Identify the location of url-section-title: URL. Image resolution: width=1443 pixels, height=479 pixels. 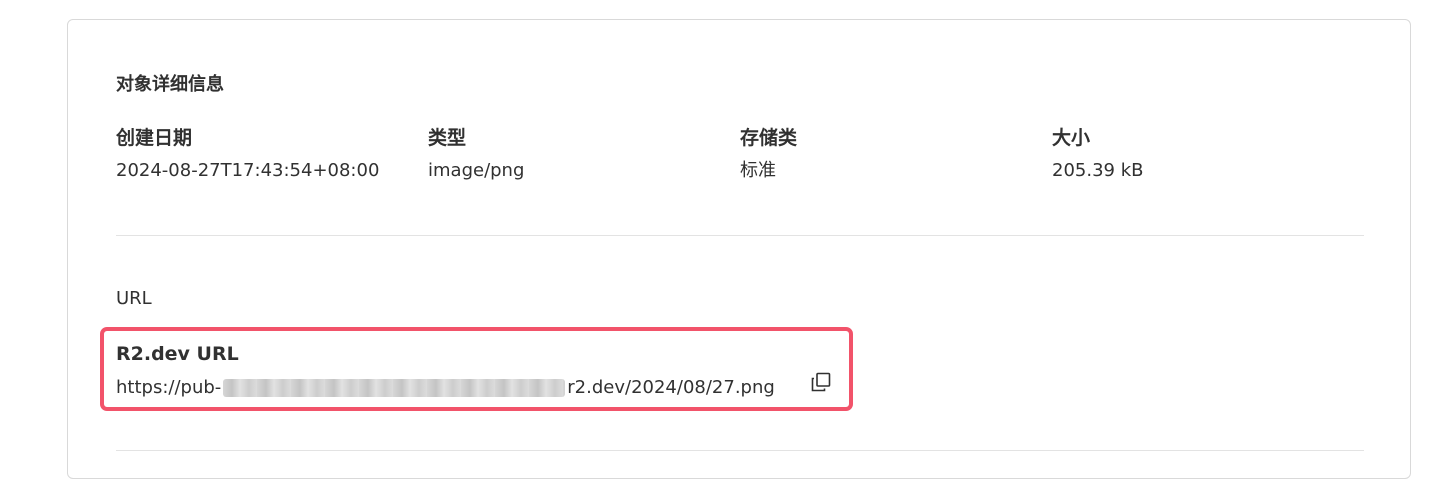
(134, 298).